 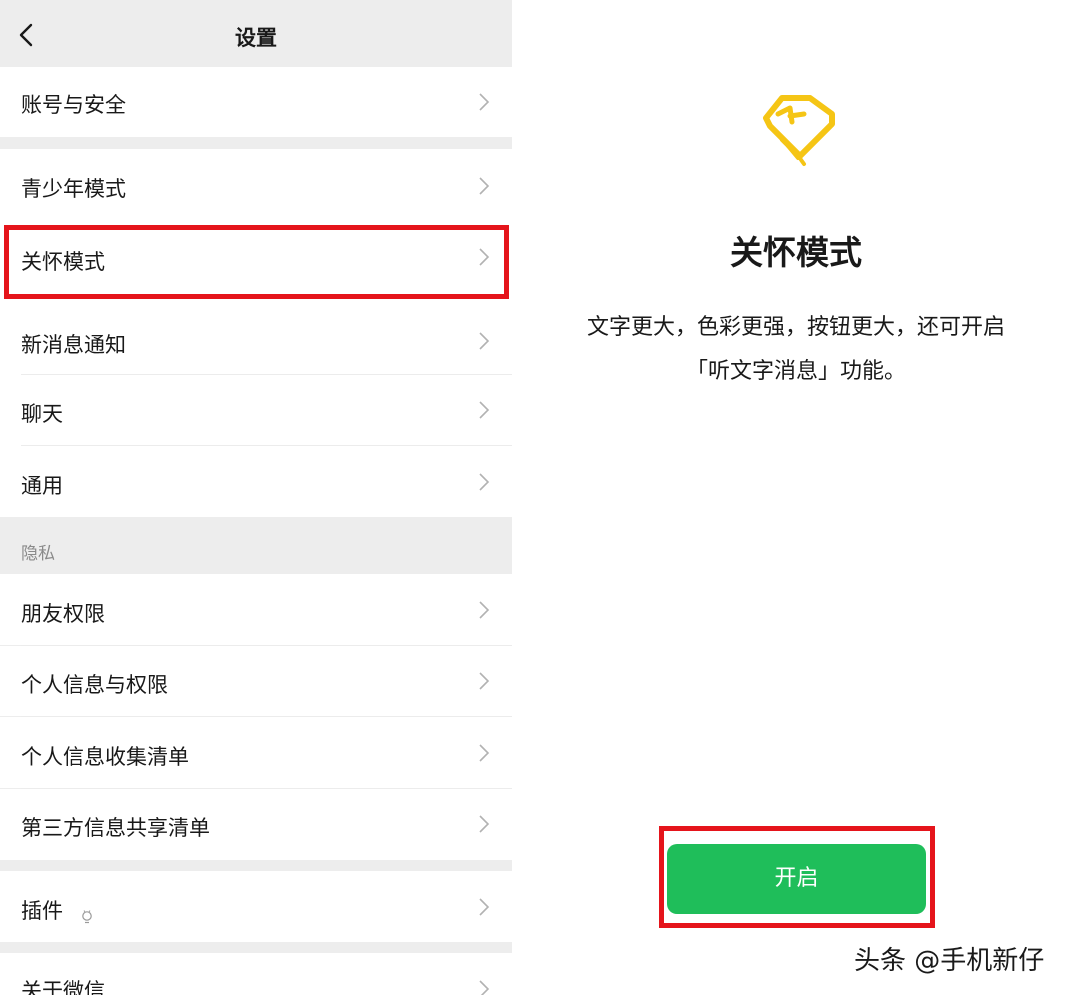 What do you see at coordinates (38, 554) in the screenshot?
I see `section-header-label: 隐私` at bounding box center [38, 554].